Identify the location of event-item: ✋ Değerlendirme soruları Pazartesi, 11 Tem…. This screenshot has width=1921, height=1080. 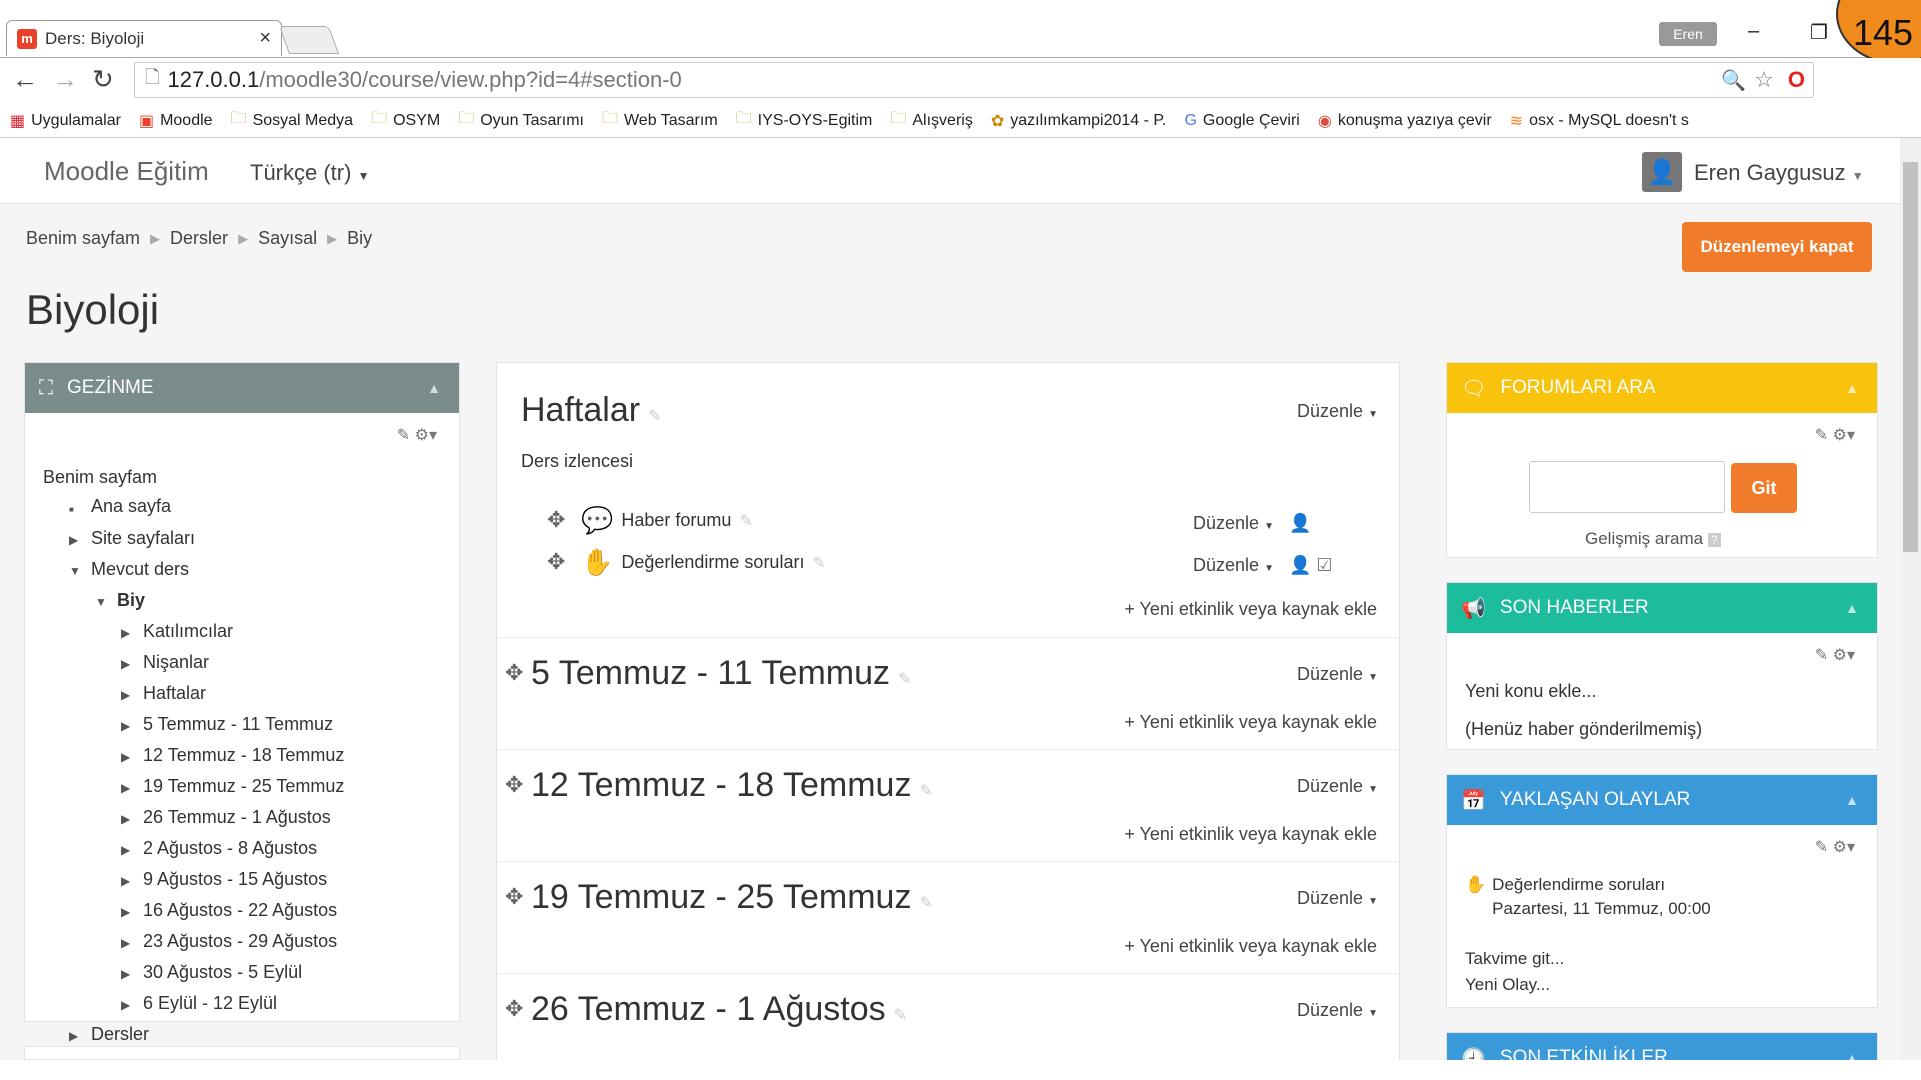
(1588, 897).